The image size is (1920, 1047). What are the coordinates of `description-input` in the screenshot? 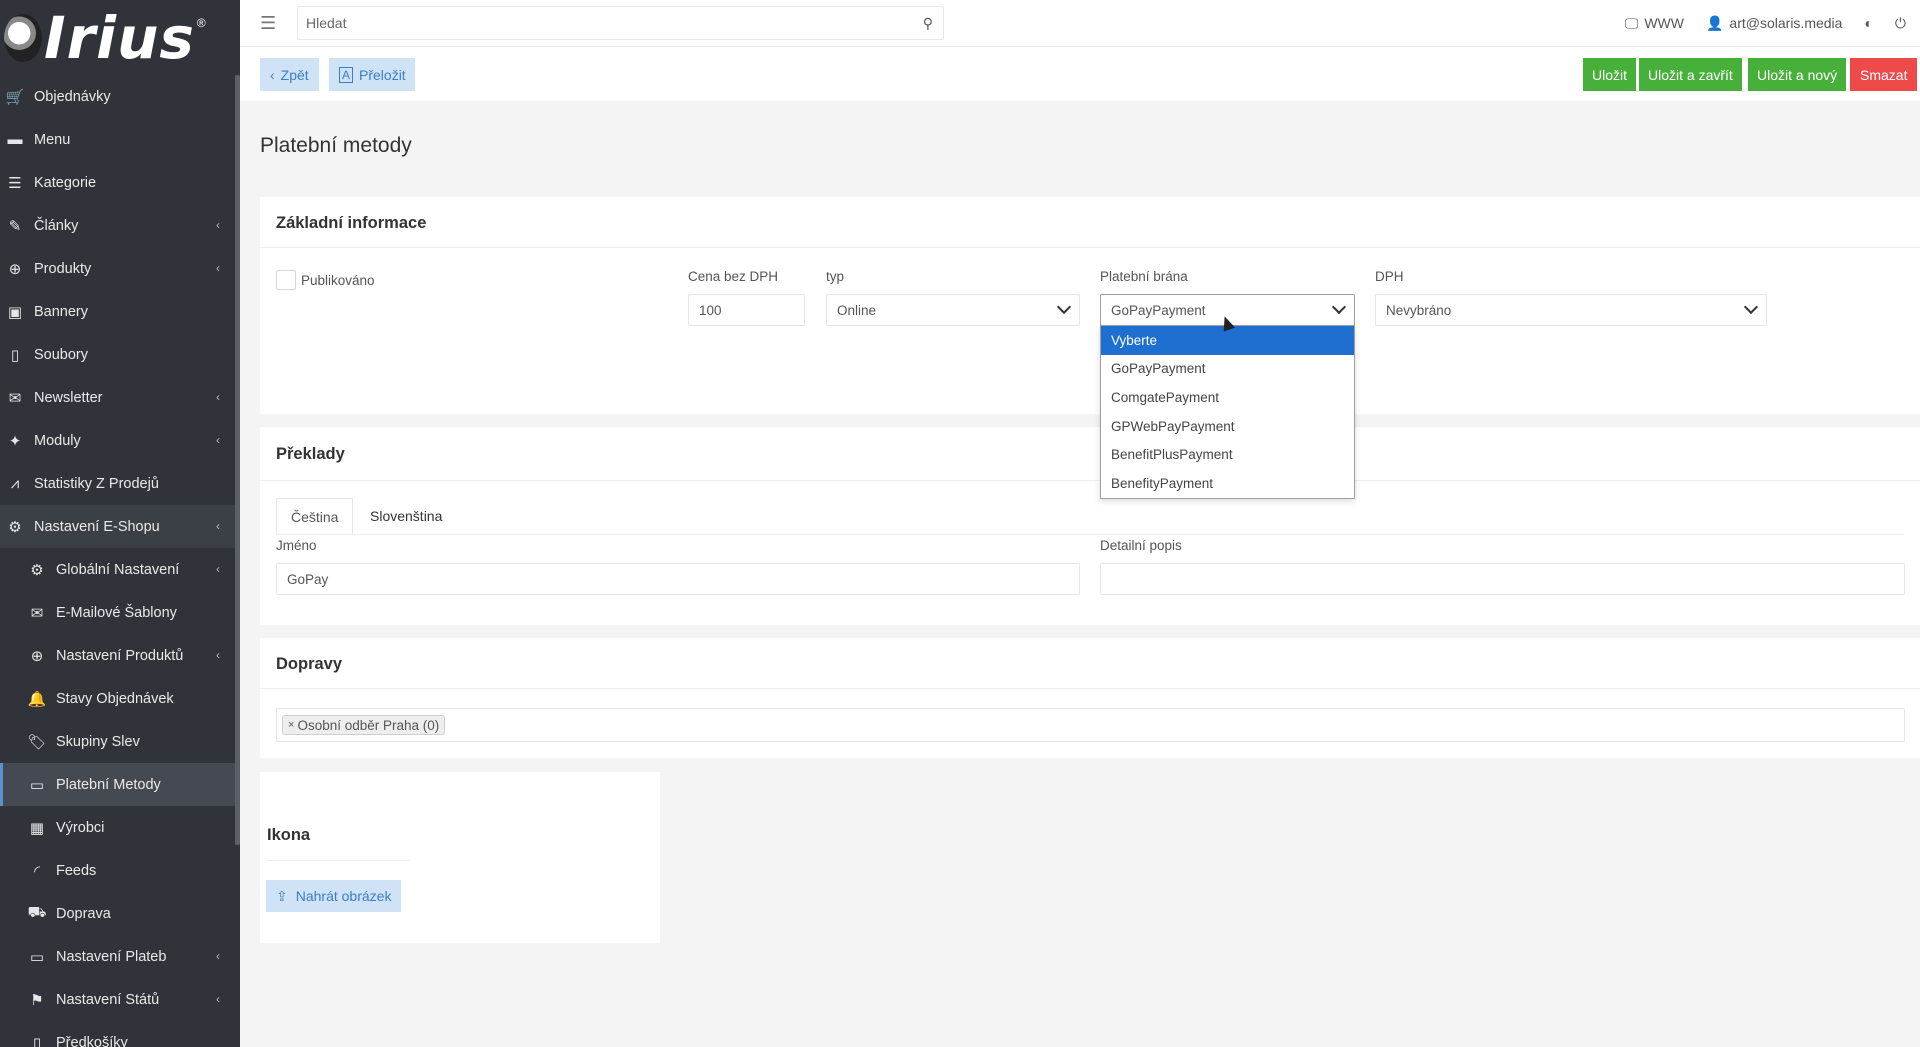 It's located at (1502, 579).